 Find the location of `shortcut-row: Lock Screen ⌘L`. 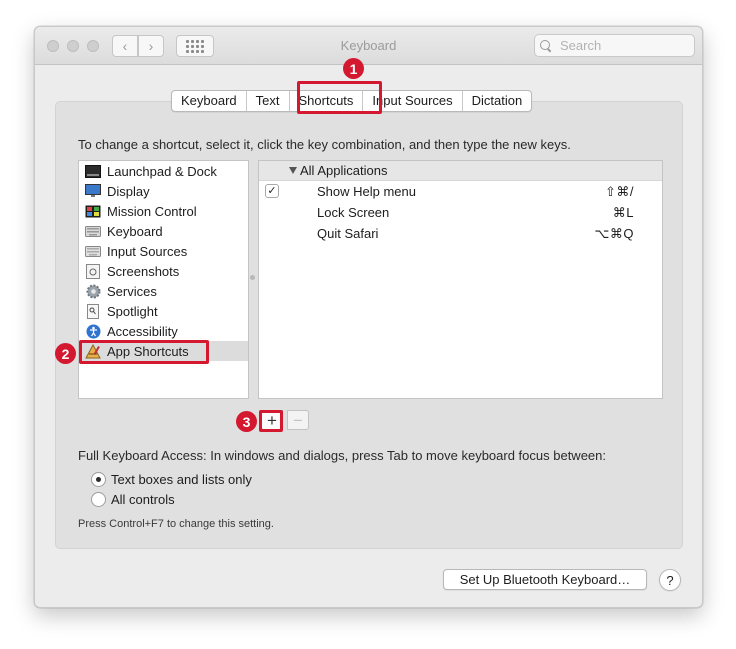

shortcut-row: Lock Screen ⌘L is located at coordinates (460, 212).